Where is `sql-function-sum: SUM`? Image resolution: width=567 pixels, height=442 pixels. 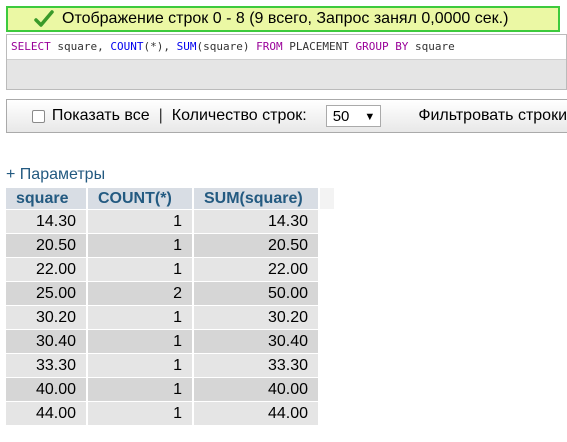 sql-function-sum: SUM is located at coordinates (187, 46).